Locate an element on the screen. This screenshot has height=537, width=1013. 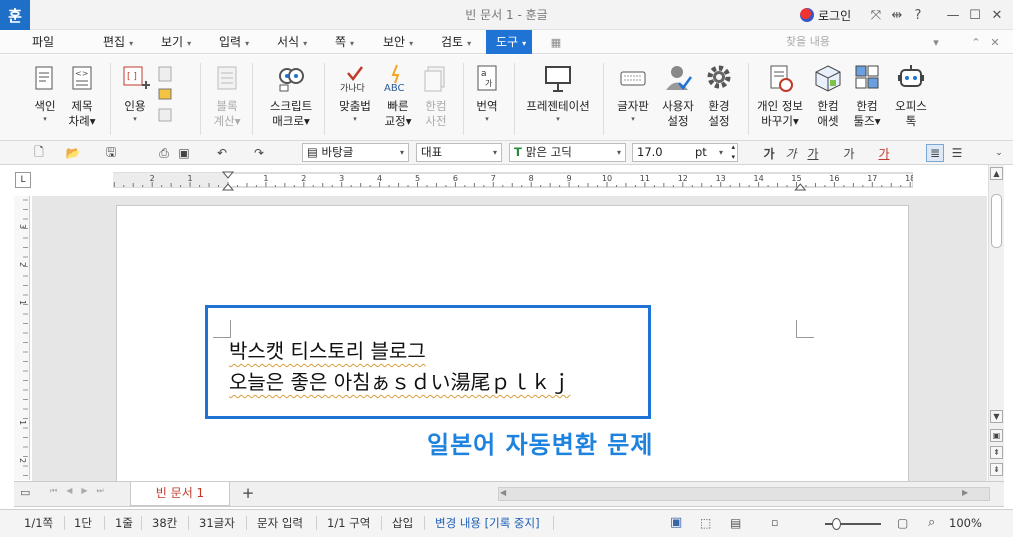
keyboard-button: 글자판 ▾ is located at coordinates (633, 100).